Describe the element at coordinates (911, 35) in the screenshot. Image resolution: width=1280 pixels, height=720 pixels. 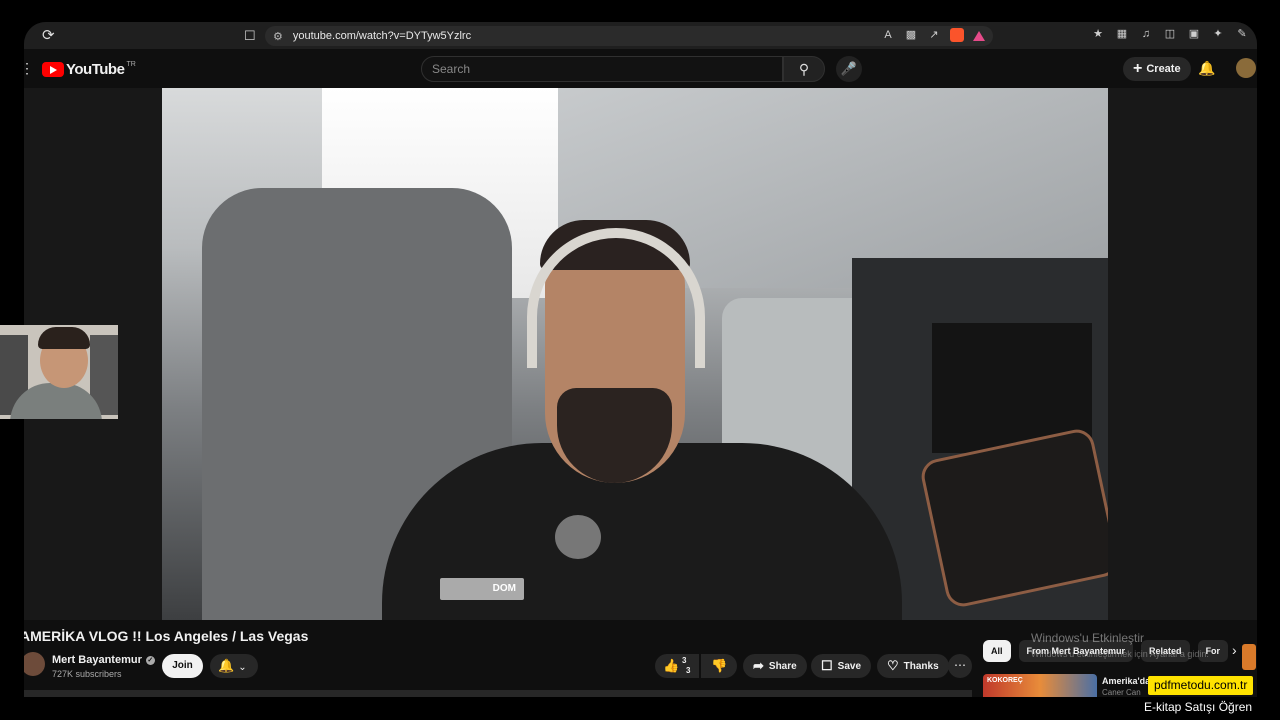
I see `cast-icon: ▩` at that location.